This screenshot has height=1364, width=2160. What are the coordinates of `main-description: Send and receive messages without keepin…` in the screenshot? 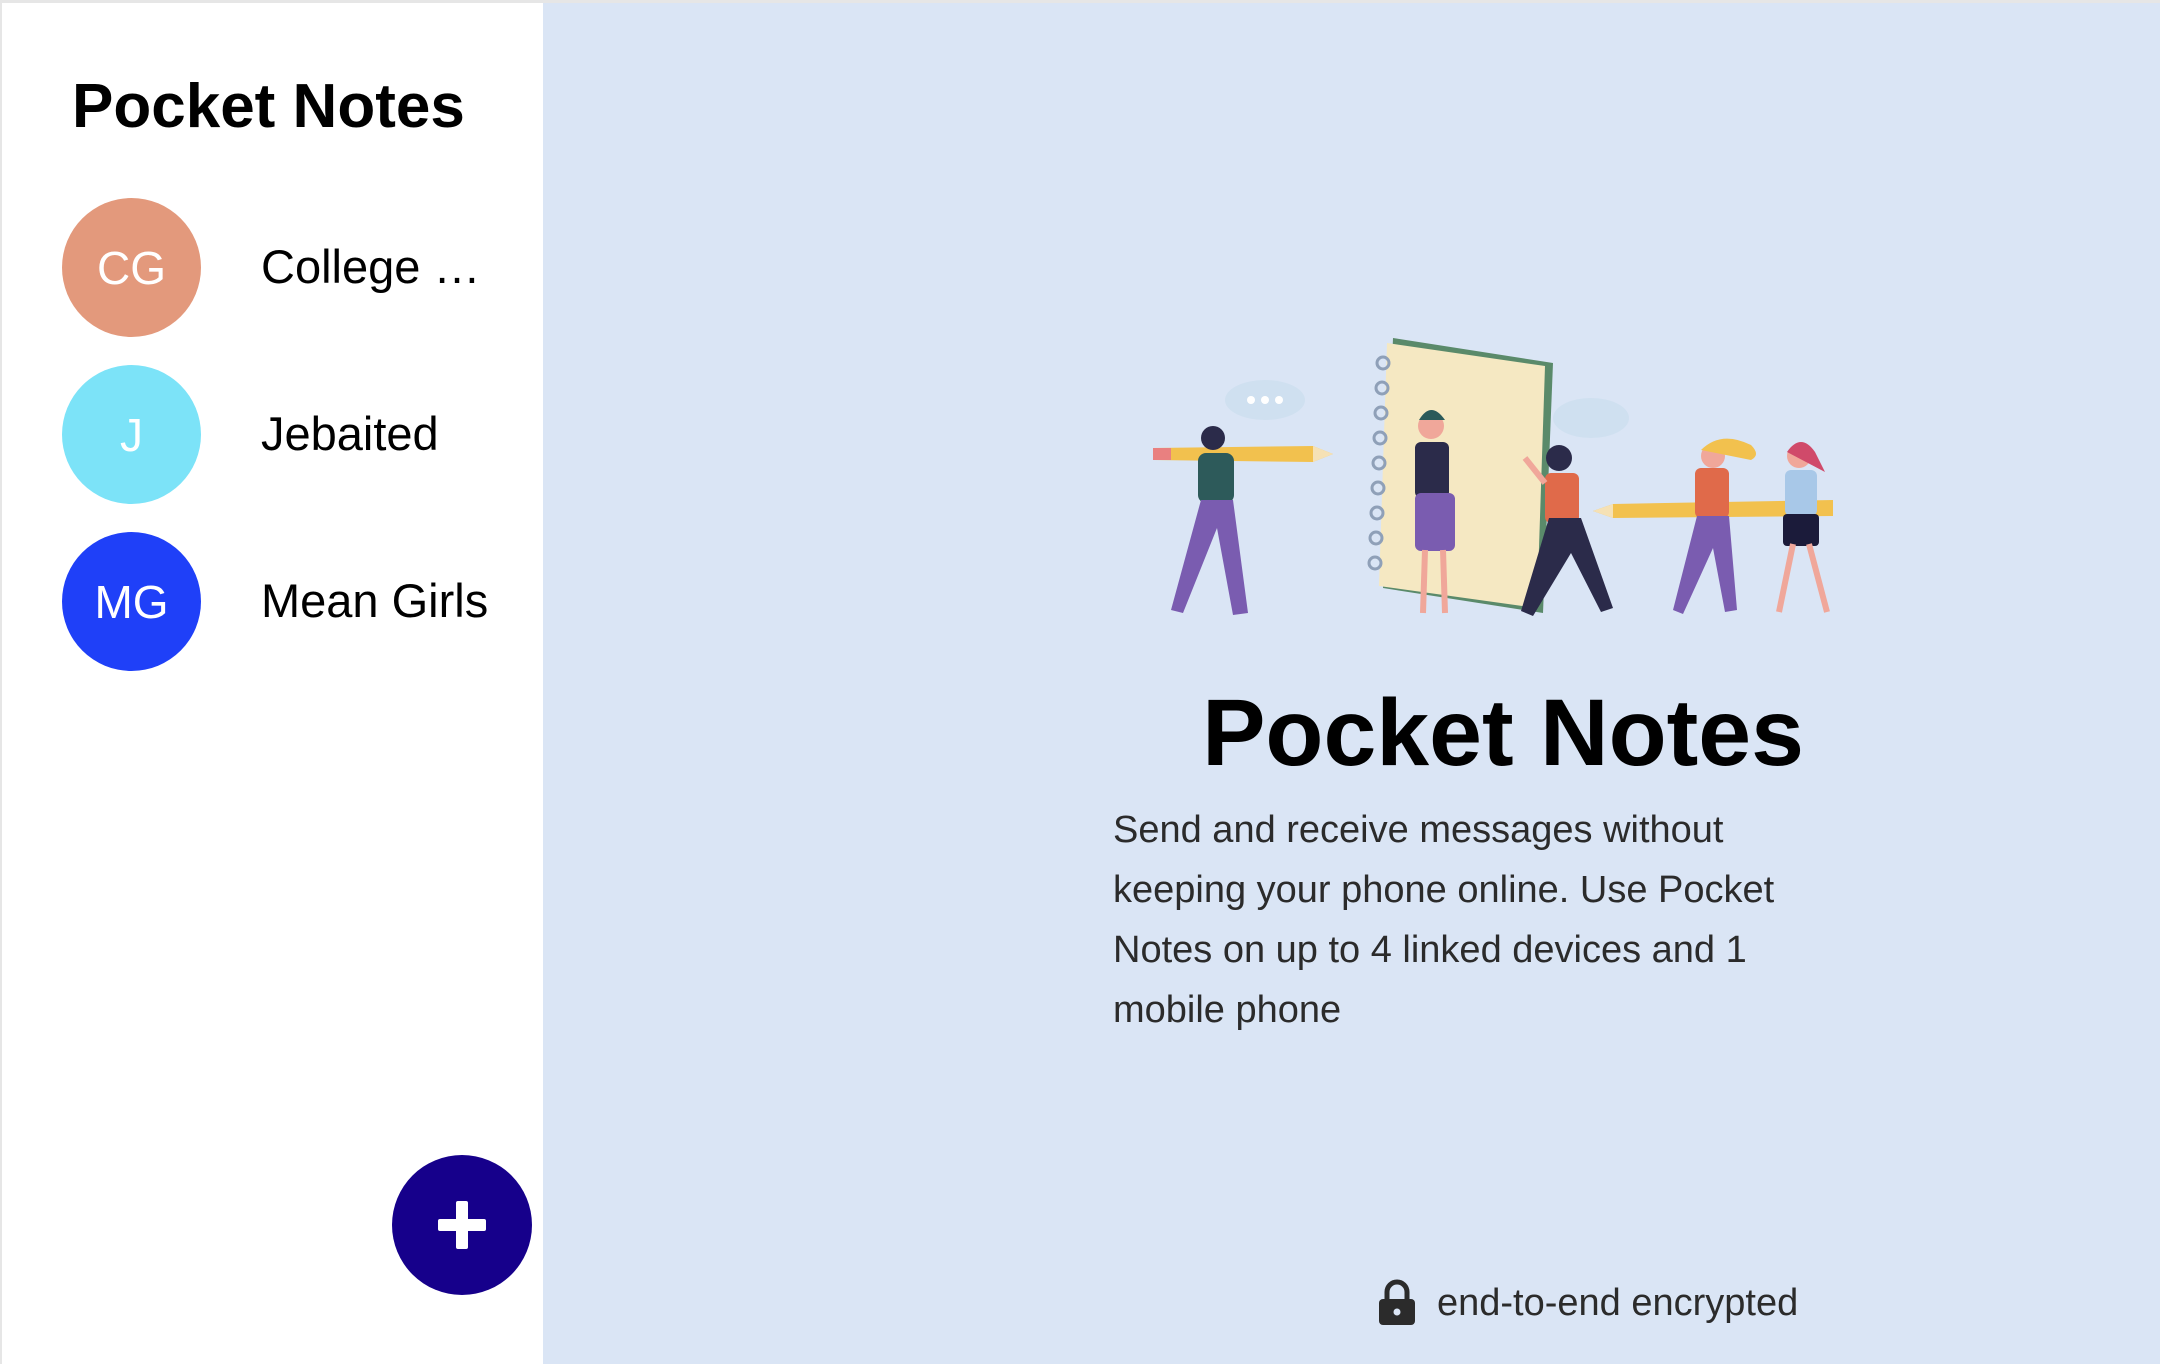 It's located at (1444, 920).